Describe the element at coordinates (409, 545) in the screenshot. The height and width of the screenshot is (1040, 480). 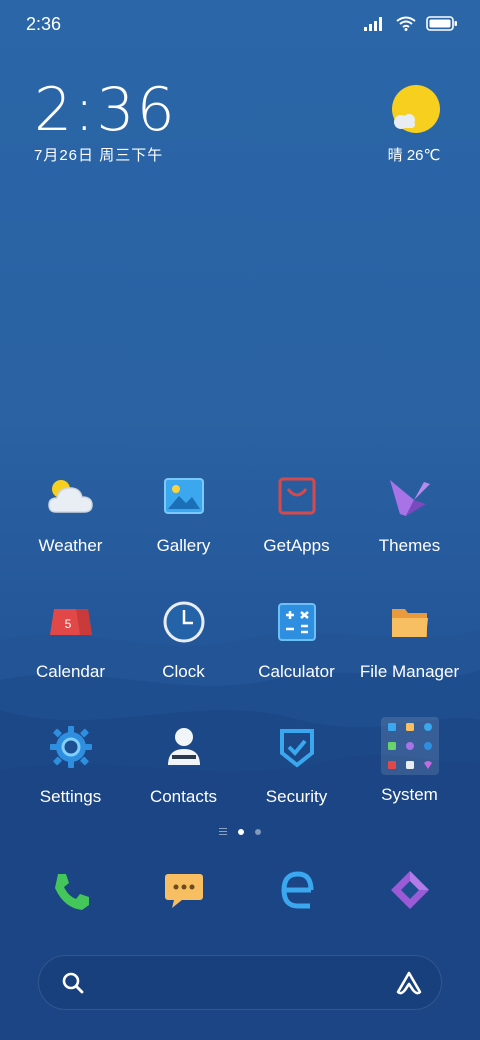
I see `app-label: Themes` at that location.